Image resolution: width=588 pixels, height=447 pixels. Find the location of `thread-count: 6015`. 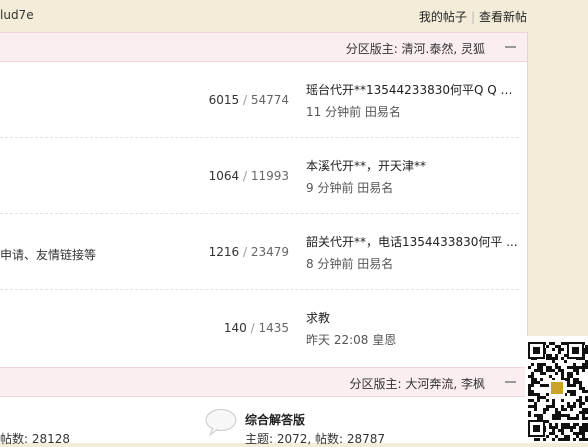

thread-count: 6015 is located at coordinates (224, 100).